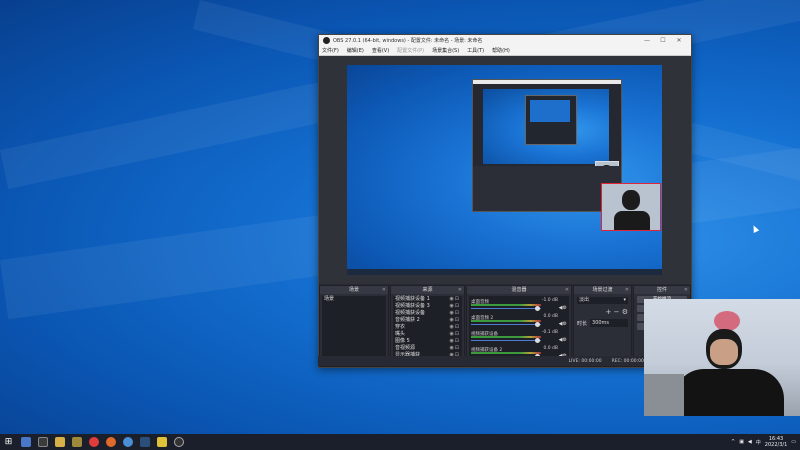 The height and width of the screenshot is (450, 800). Describe the element at coordinates (354, 299) in the screenshot. I see `scene-item: 场景` at that location.